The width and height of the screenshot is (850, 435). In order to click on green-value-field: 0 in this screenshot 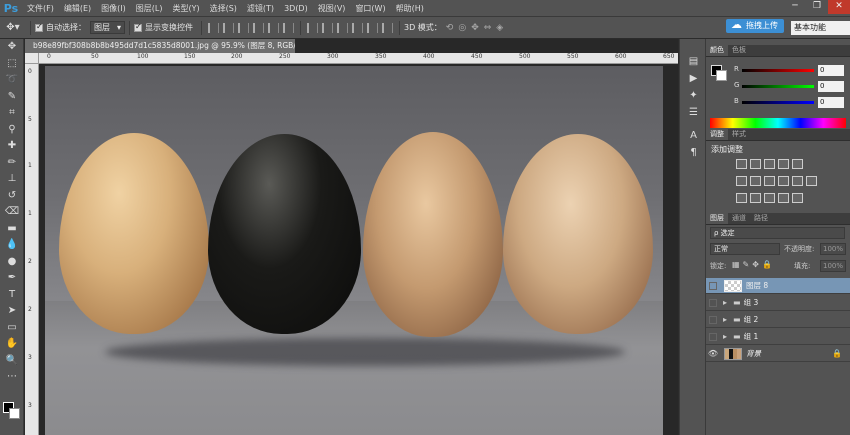, I will do `click(831, 86)`.